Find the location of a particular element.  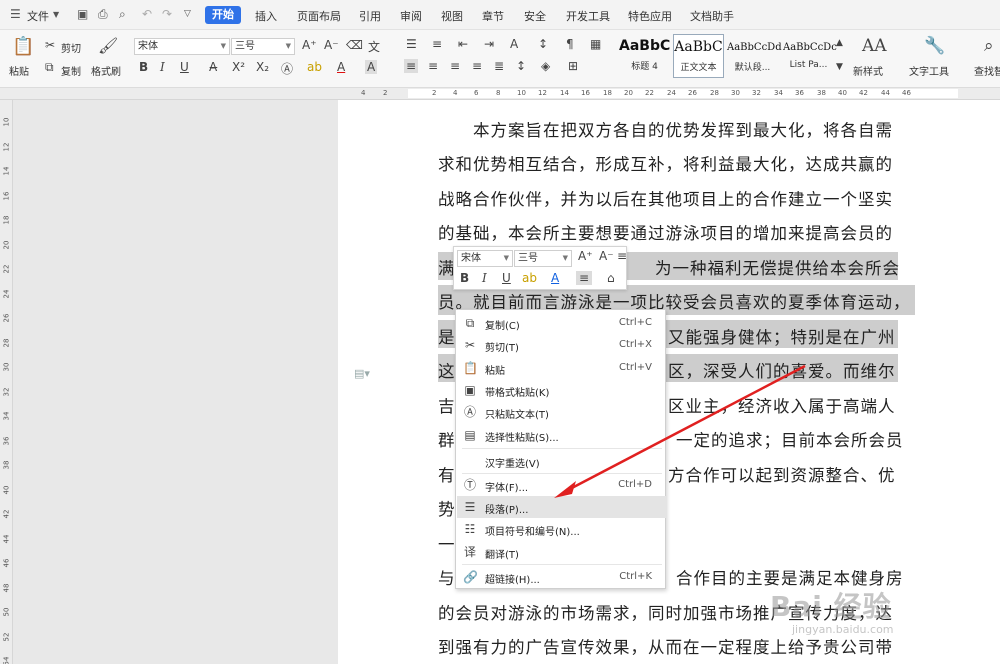

format-painter-icon: ⌂ is located at coordinates (611, 278).